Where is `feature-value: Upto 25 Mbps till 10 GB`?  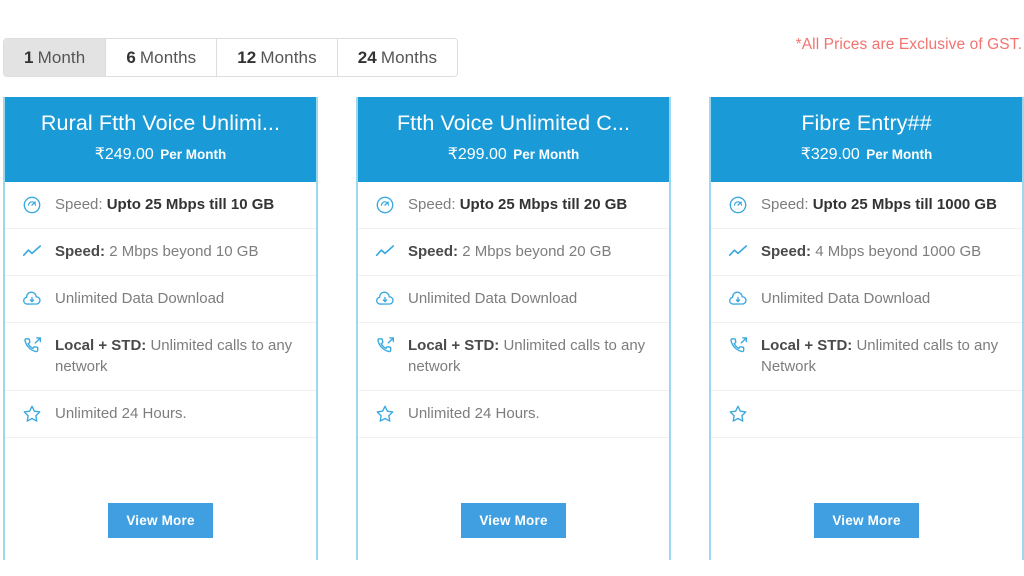 feature-value: Upto 25 Mbps till 10 GB is located at coordinates (190, 204).